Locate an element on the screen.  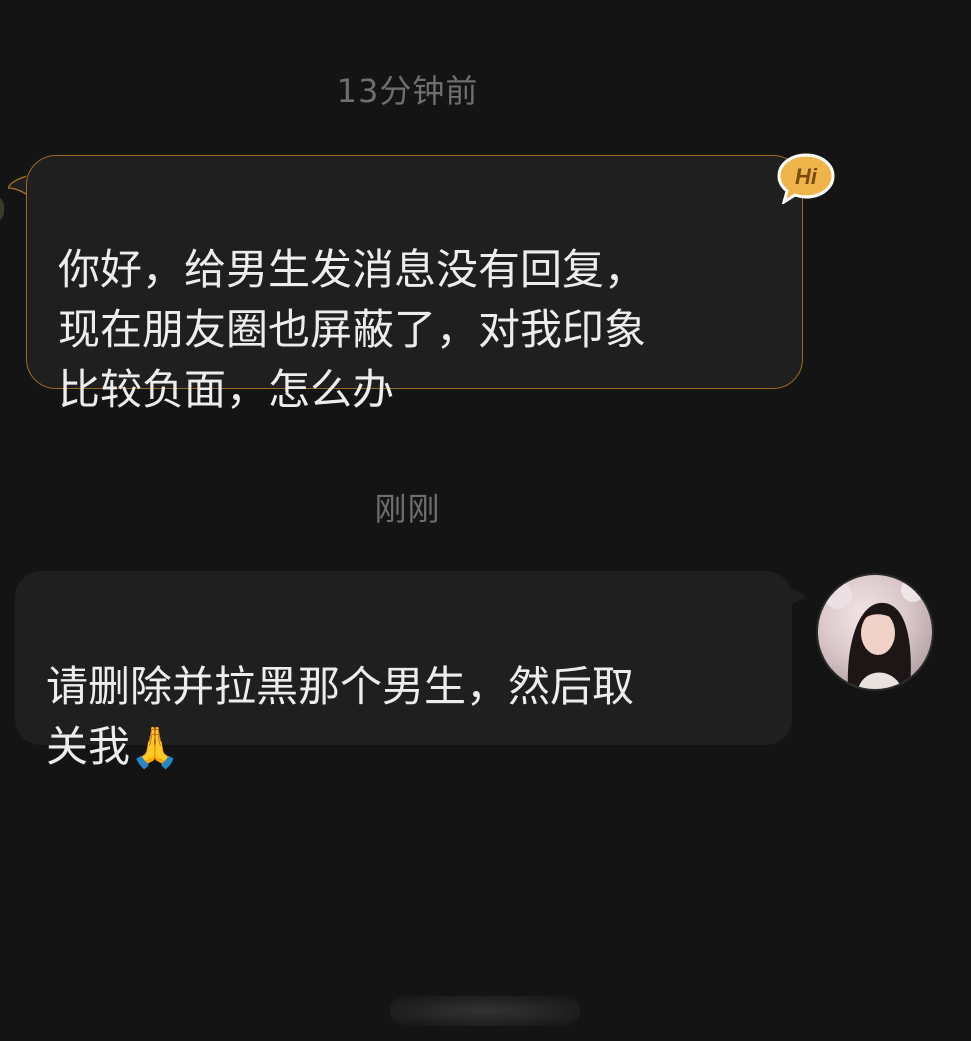
hi-badge-label: Hi is located at coordinates (806, 176).